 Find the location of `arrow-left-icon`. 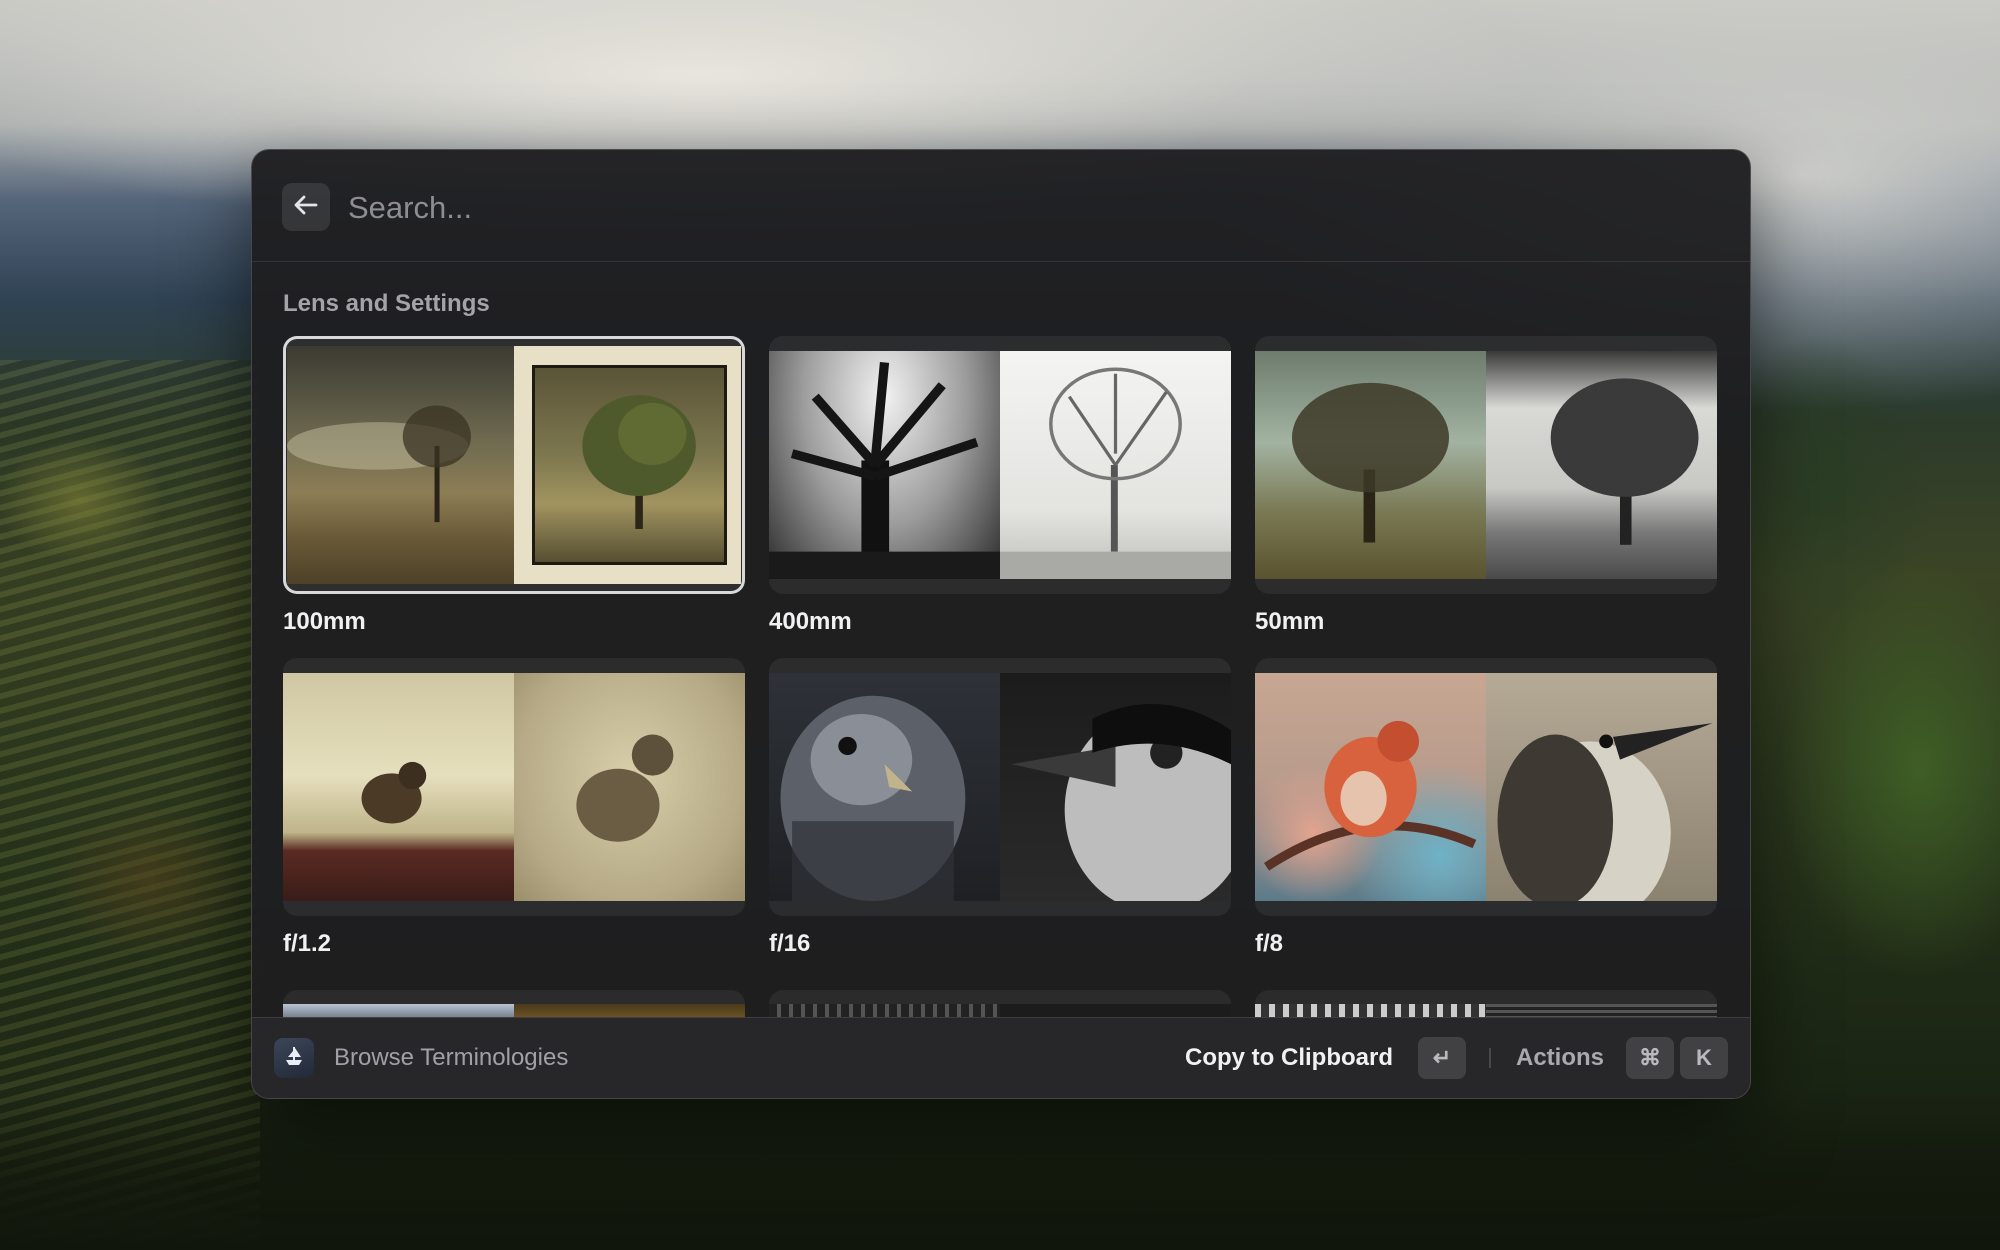

arrow-left-icon is located at coordinates (306, 207).